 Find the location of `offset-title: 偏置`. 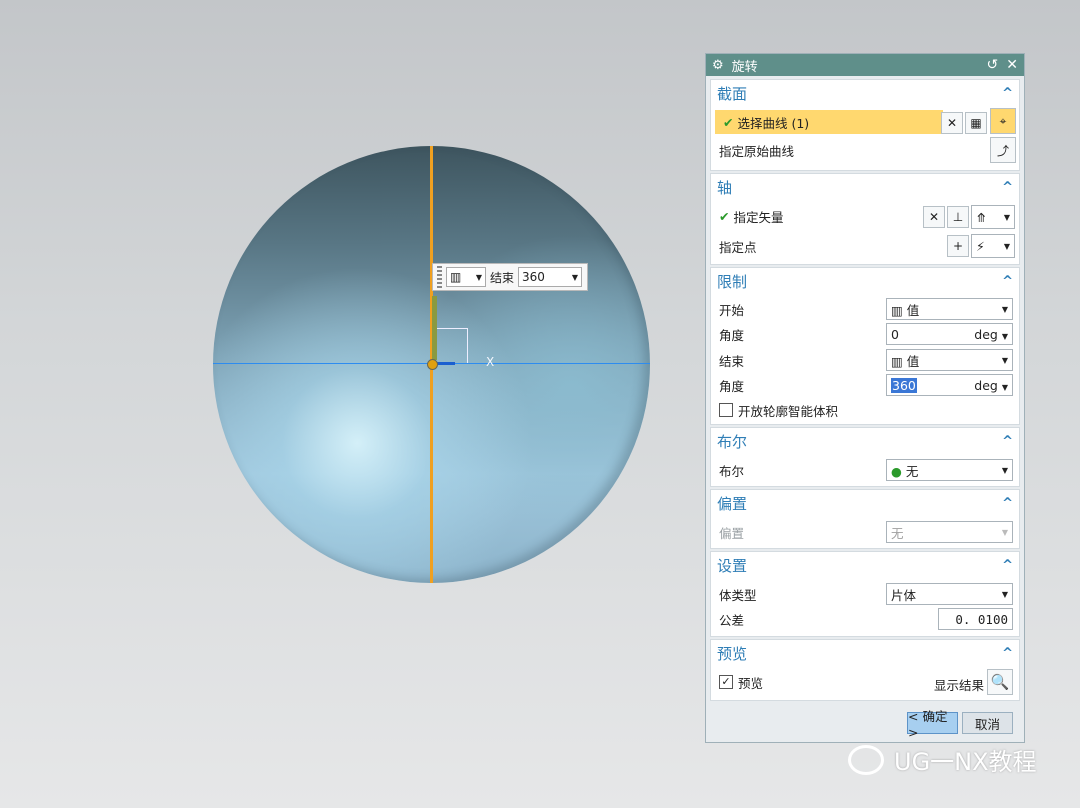

offset-title: 偏置 is located at coordinates (732, 503).